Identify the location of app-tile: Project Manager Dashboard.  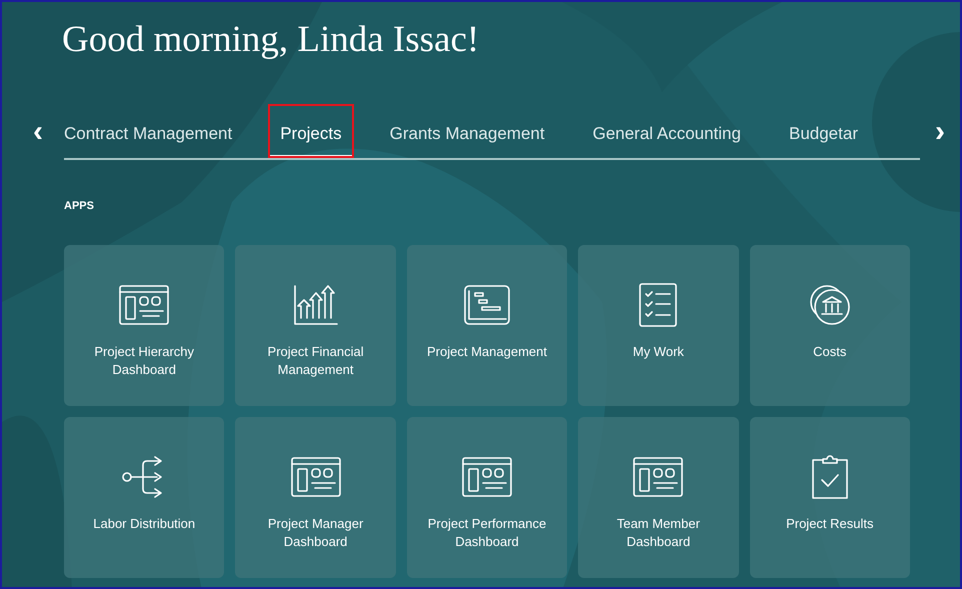
(315, 497).